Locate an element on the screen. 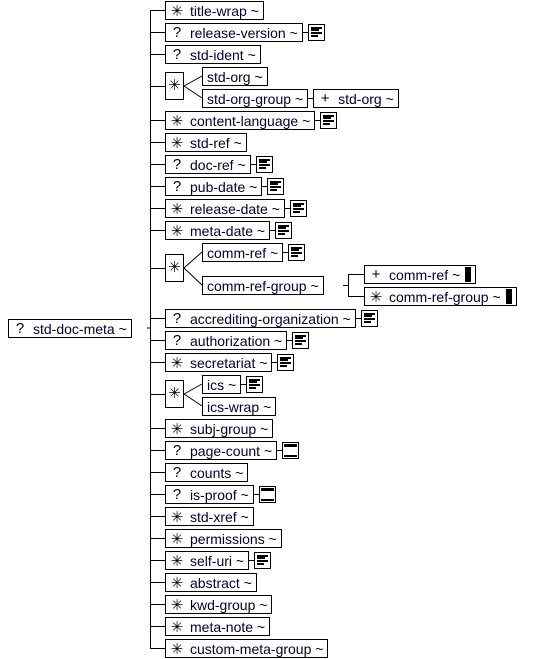  element-node: ✳ std-xref ~ is located at coordinates (209, 516).